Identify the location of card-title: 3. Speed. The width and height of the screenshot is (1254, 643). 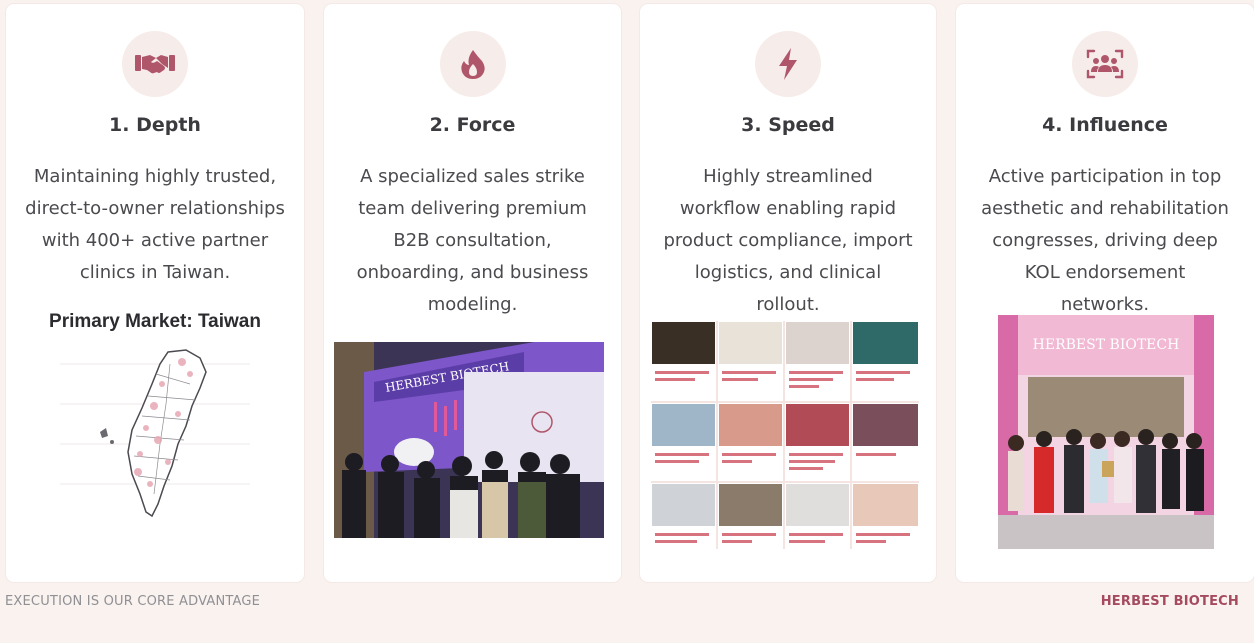
(788, 125).